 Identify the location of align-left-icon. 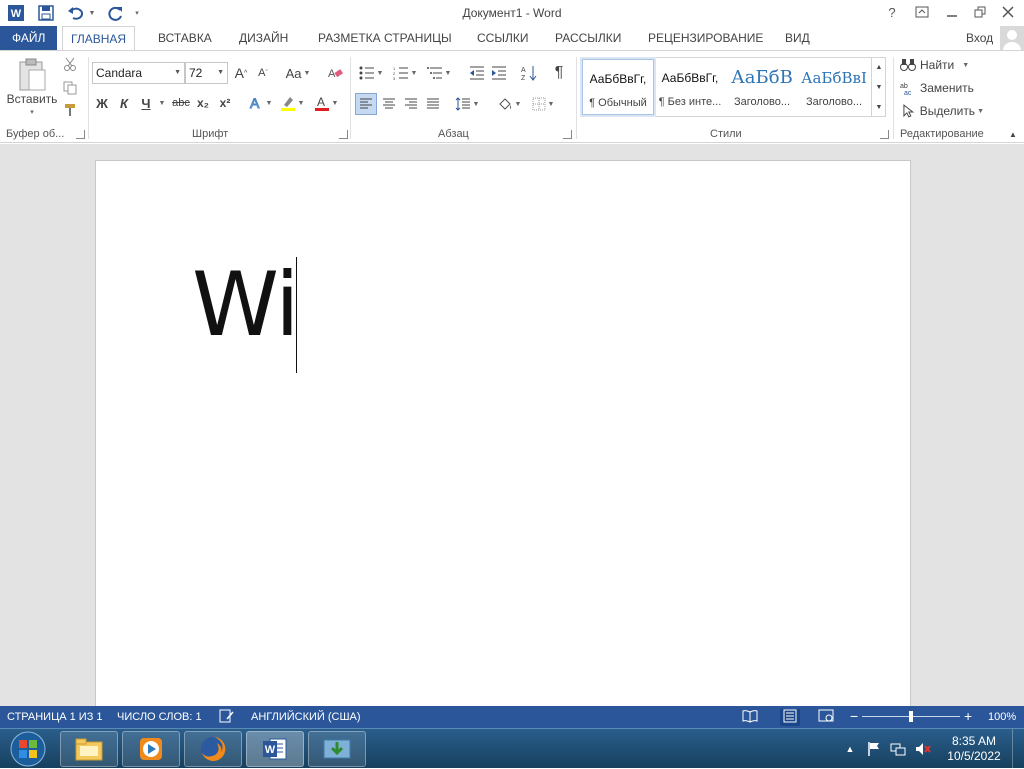
(366, 104).